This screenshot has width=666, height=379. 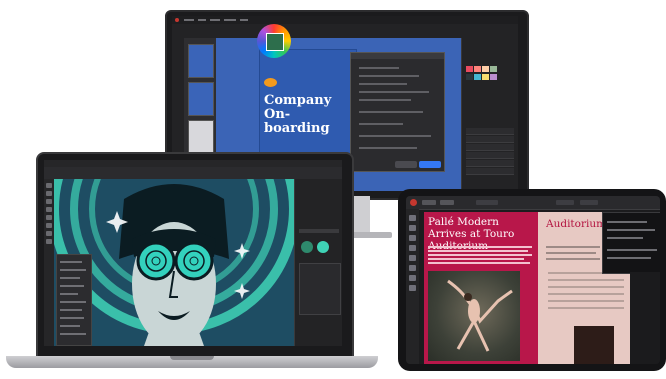 I want to click on brush-tool-icon, so click(x=49, y=193).